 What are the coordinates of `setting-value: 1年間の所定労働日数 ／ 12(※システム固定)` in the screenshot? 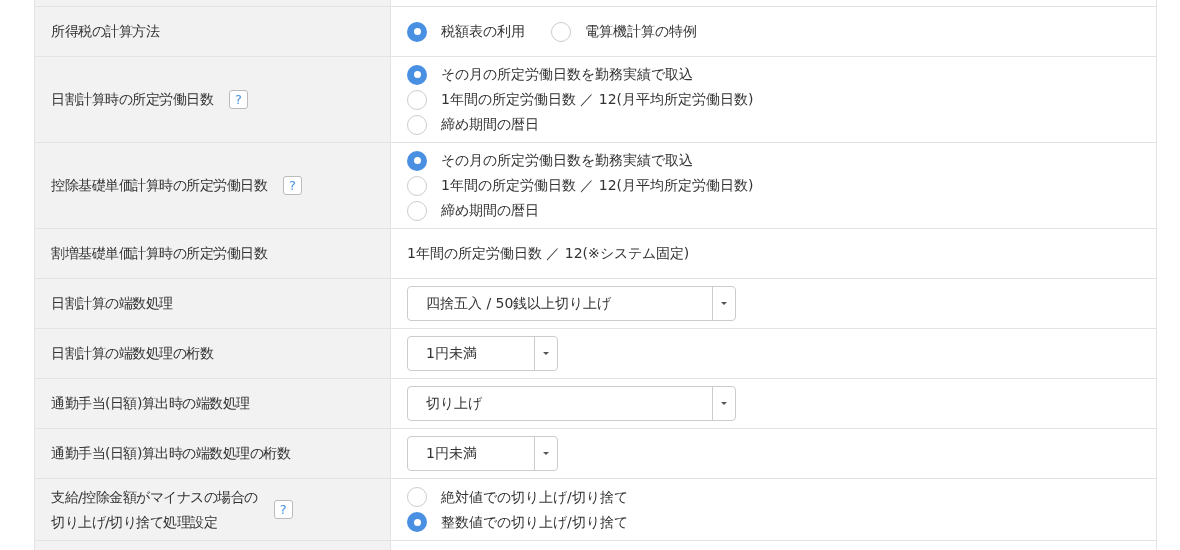 It's located at (548, 253).